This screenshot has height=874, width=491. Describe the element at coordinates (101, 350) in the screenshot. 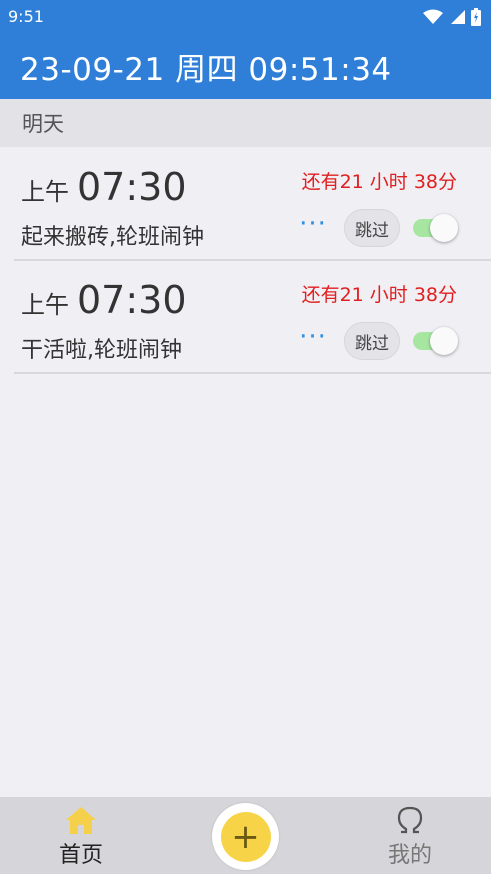

I see `alarm-label: 干活啦,轮班闹钟` at that location.